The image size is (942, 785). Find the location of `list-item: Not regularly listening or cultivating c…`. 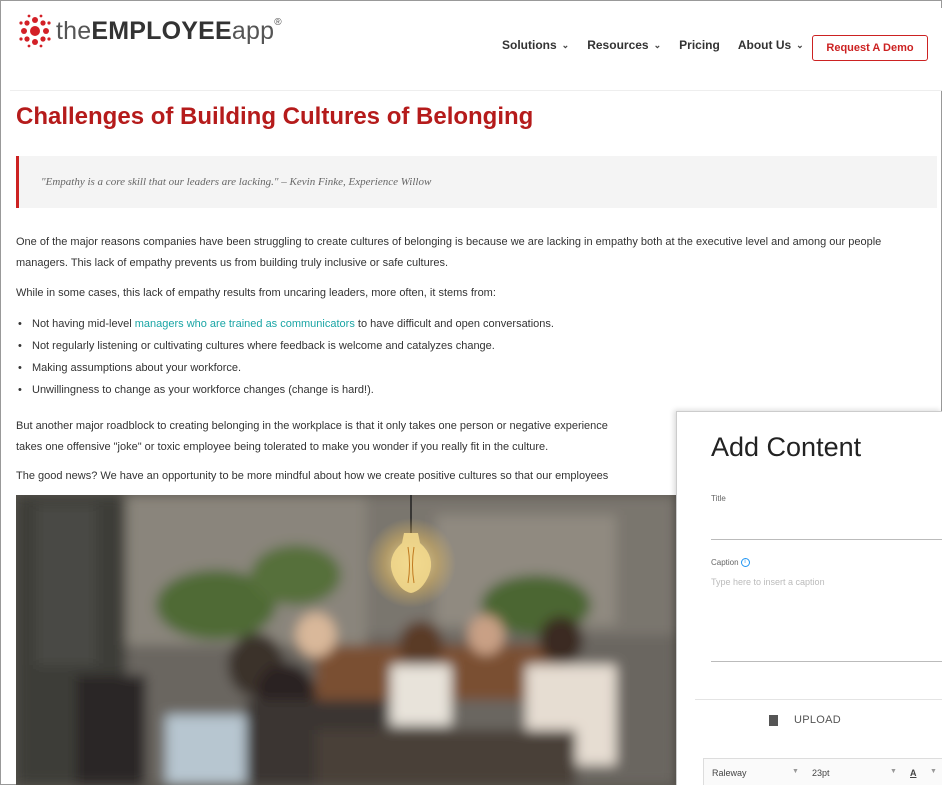

list-item: Not regularly listening or cultivating c… is located at coordinates (285, 346).